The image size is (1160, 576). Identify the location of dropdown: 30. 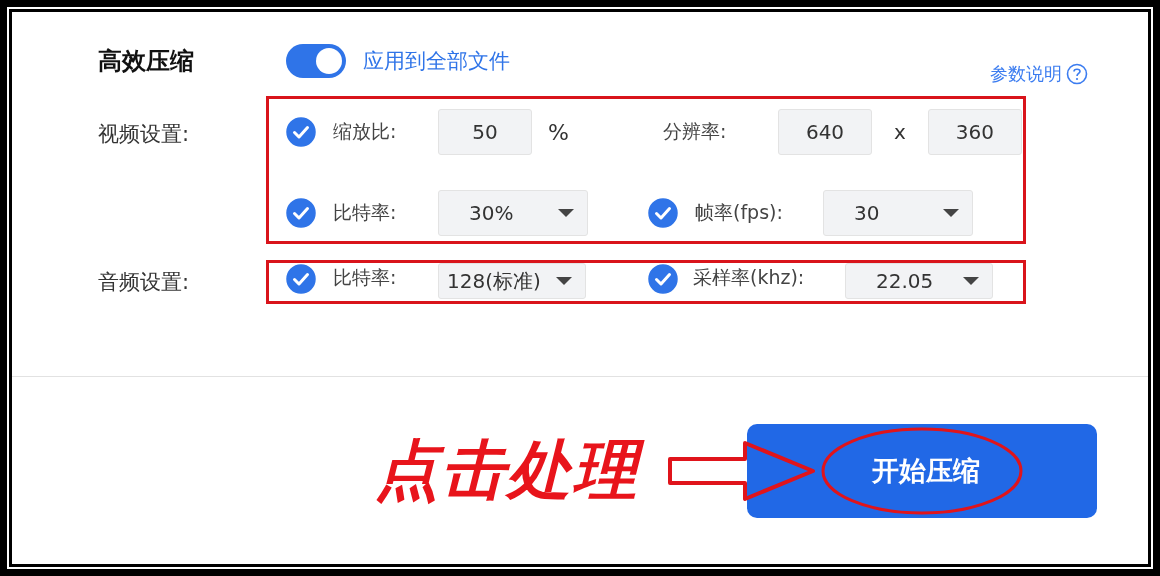
(898, 213).